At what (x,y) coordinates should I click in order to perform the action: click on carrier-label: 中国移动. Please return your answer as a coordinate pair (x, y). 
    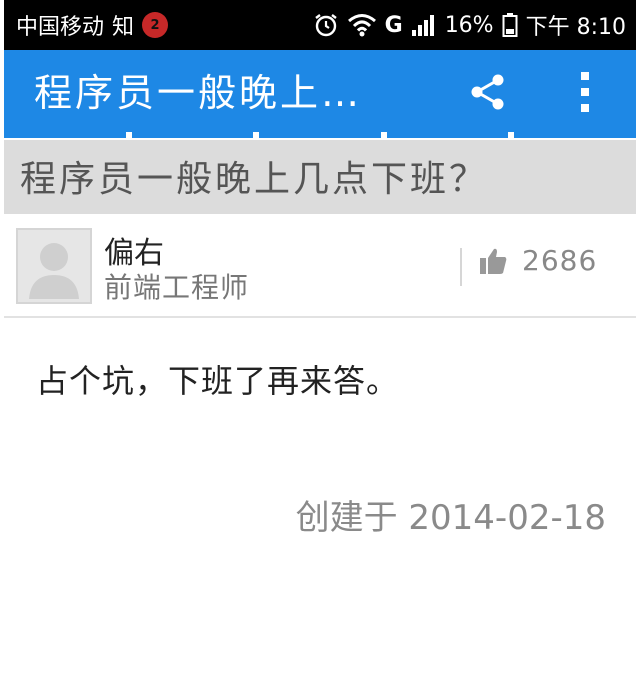
    Looking at the image, I should click on (60, 27).